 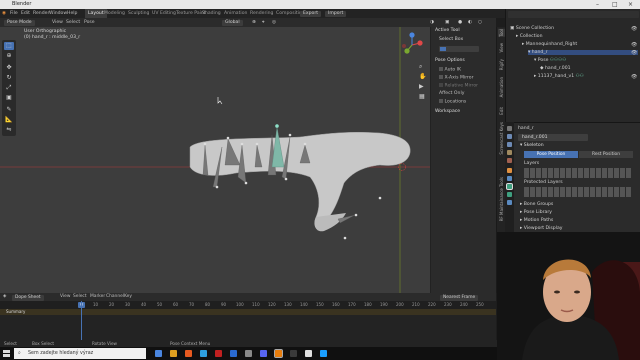 What do you see at coordinates (470, 22) in the screenshot?
I see `shading-material-icon: ◐` at bounding box center [470, 22].